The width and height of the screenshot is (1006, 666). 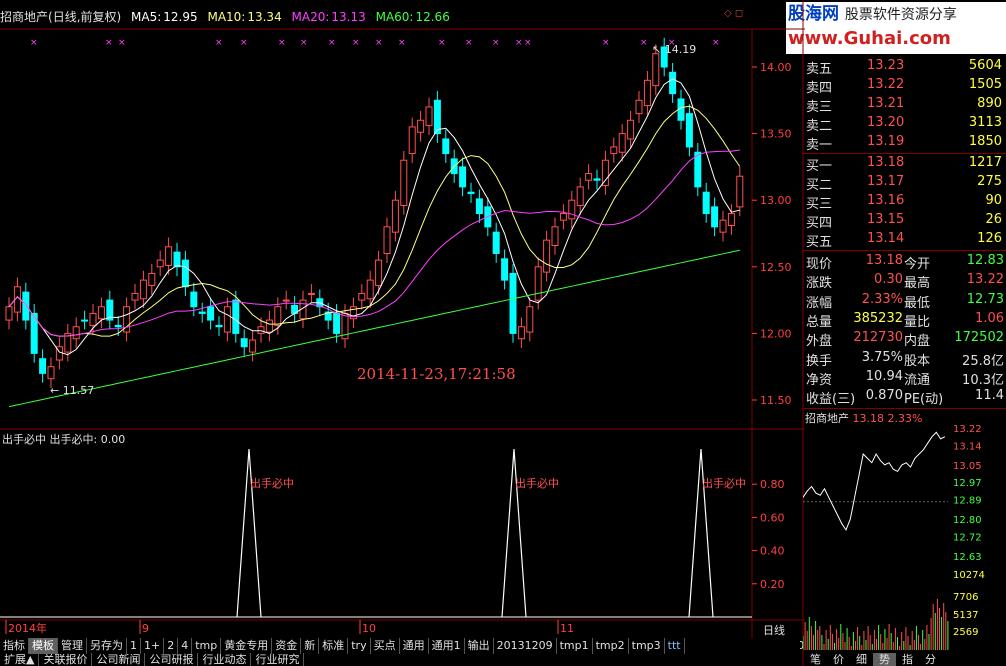 What do you see at coordinates (287, 646) in the screenshot?
I see `template-tab: 资金` at bounding box center [287, 646].